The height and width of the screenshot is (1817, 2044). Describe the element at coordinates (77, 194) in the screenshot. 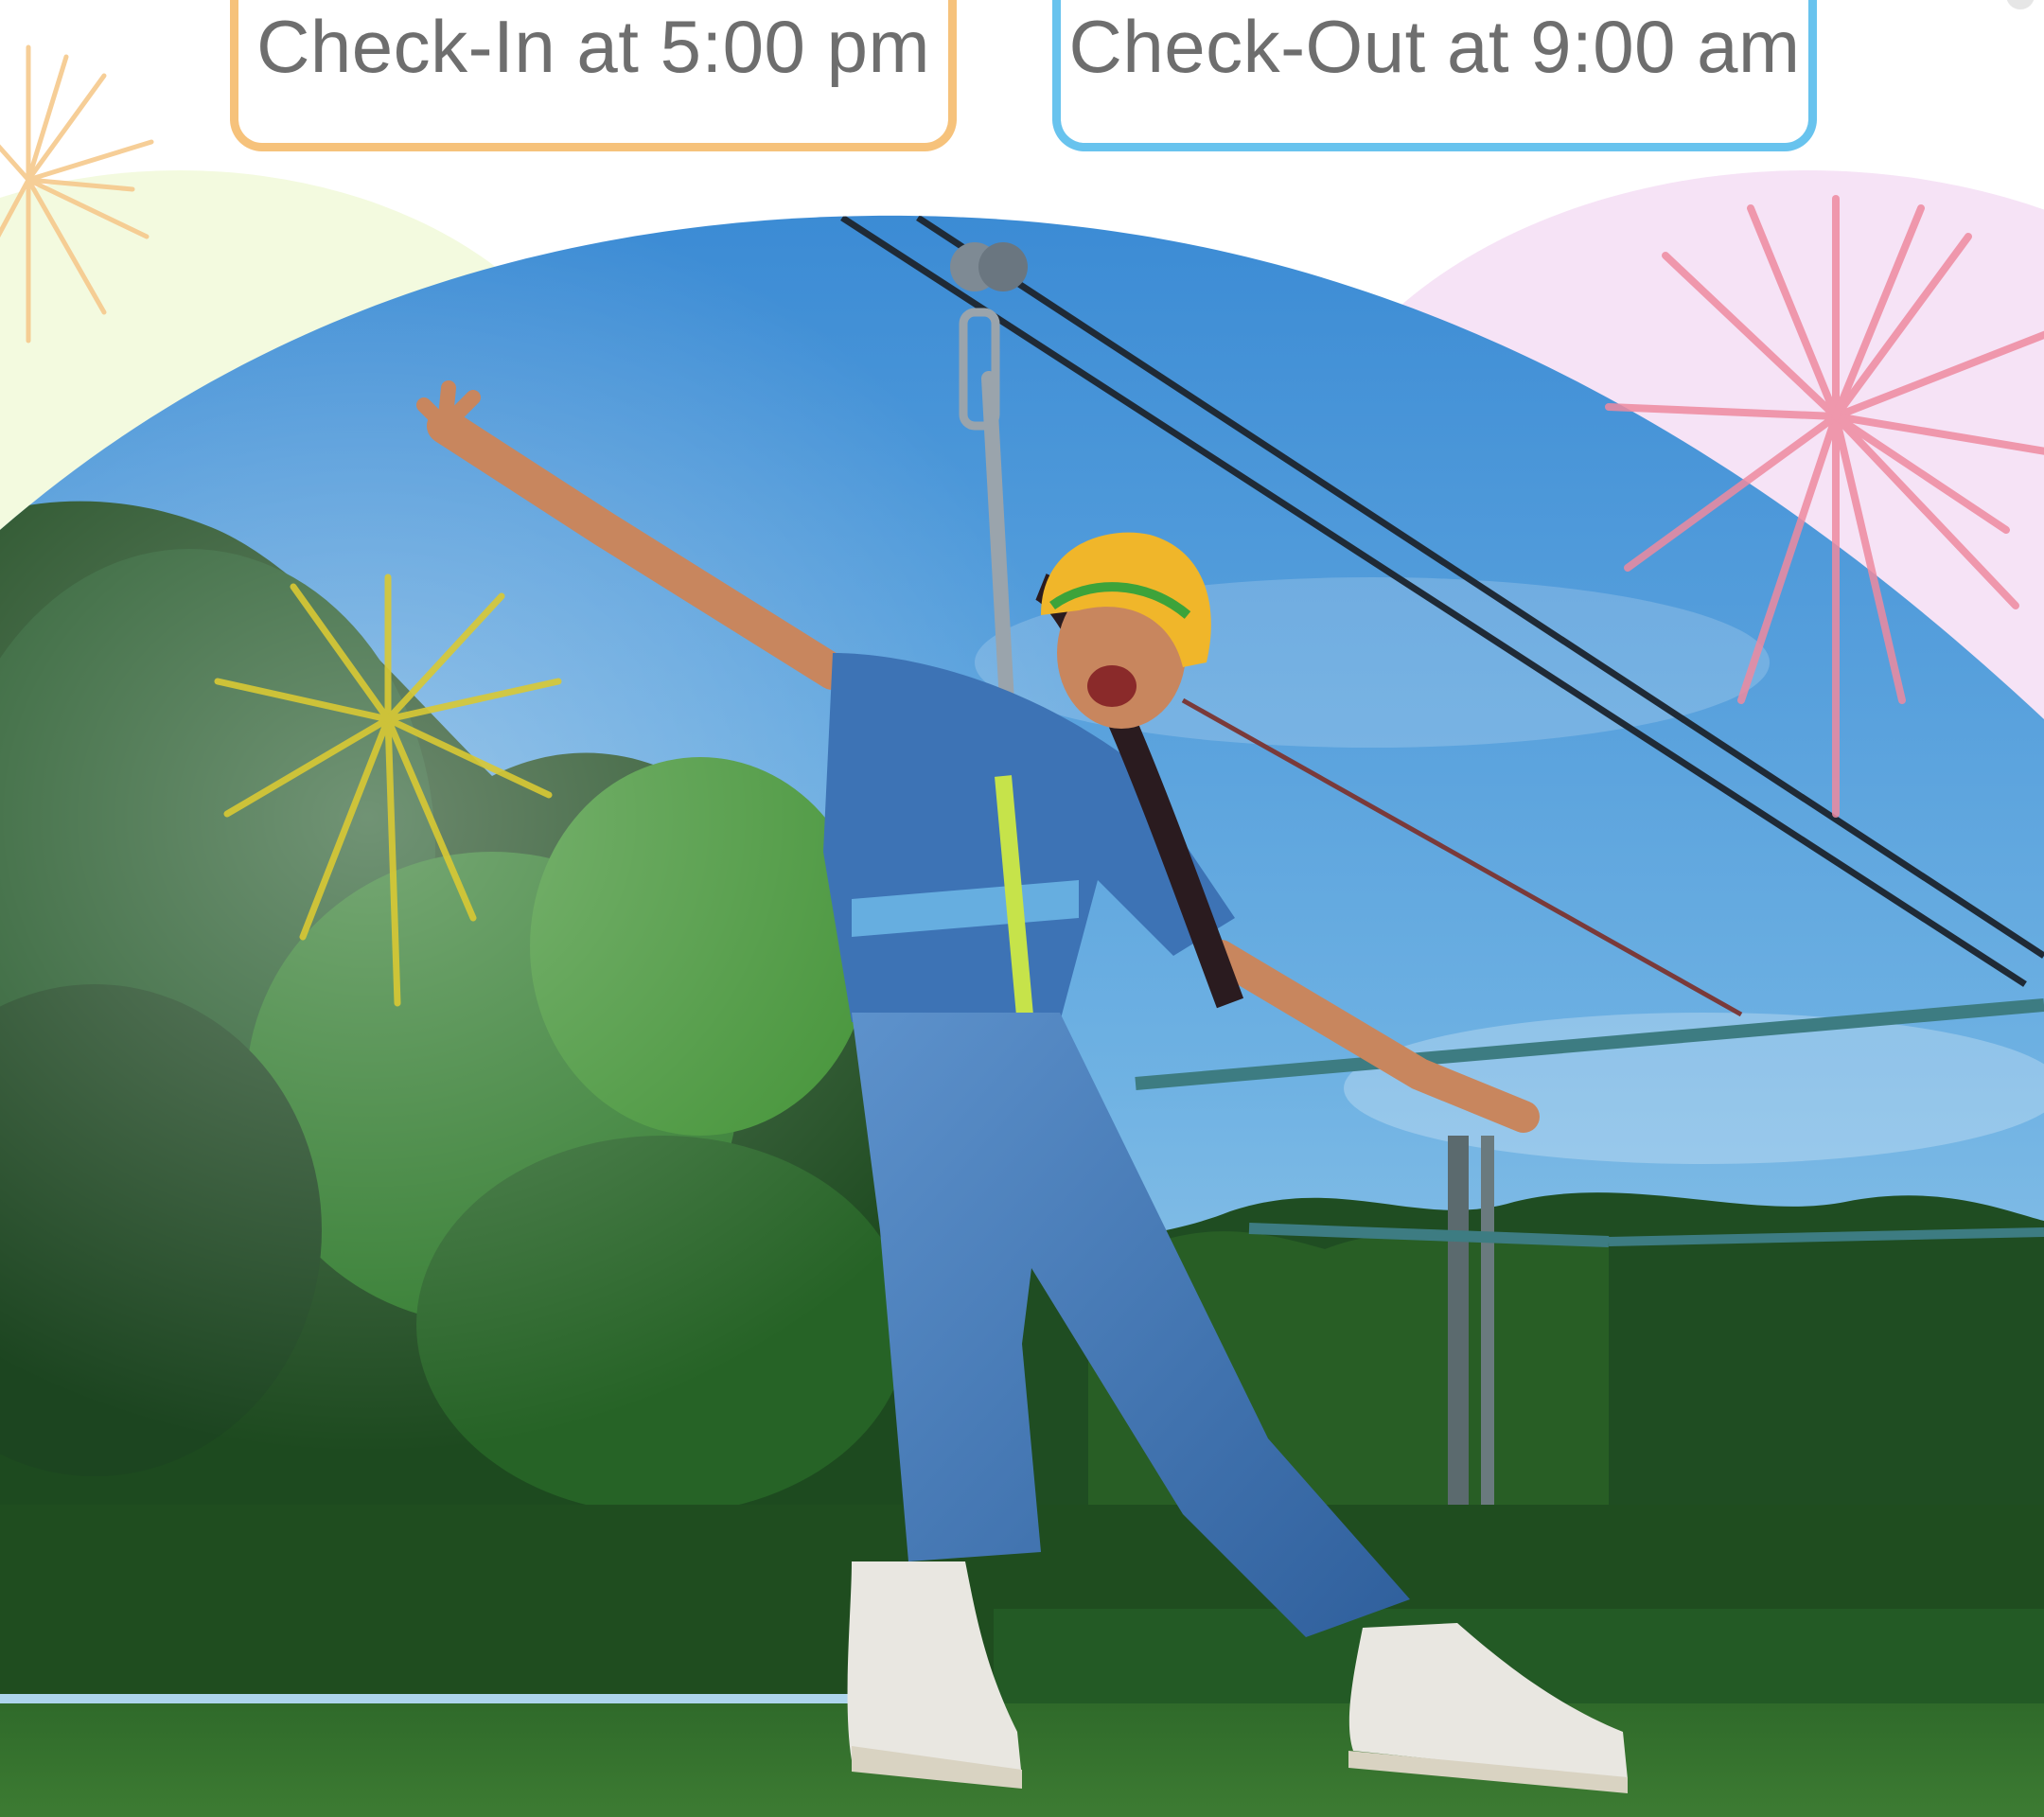

I see `firework-peach-icon` at that location.